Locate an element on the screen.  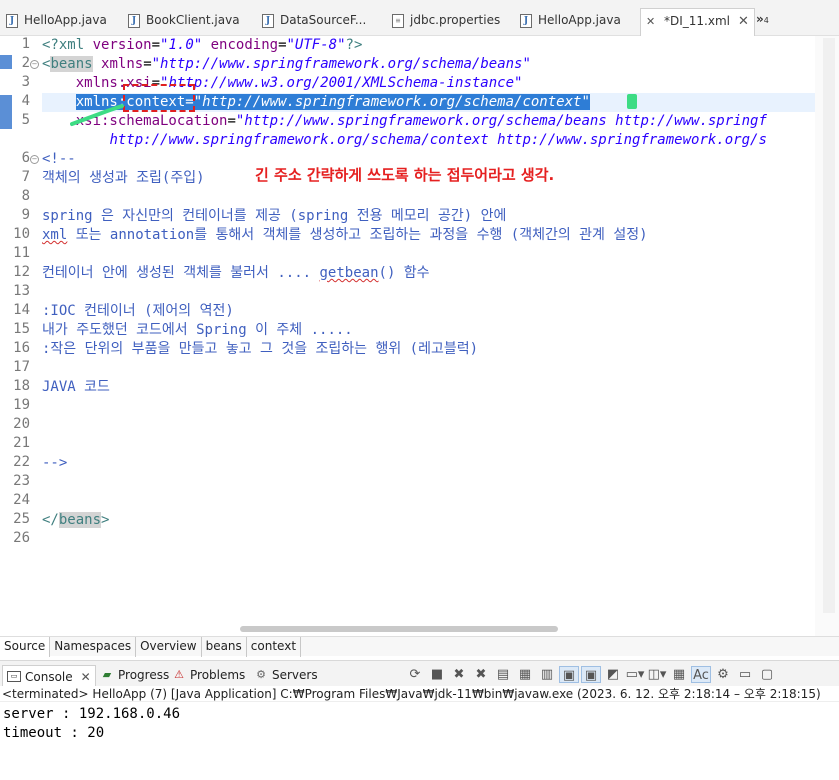
tab-helloapp-java: J HelloApp.java is located at coordinates (56, 22).